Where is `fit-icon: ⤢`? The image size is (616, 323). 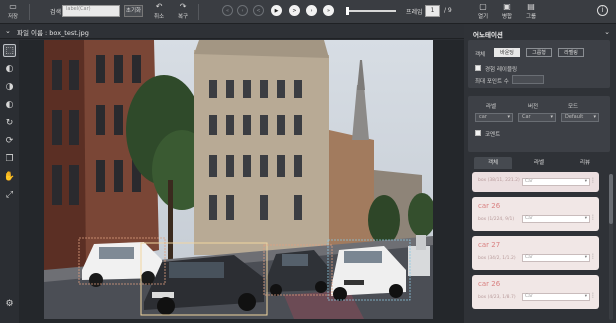 fit-icon: ⤢ is located at coordinates (9, 194).